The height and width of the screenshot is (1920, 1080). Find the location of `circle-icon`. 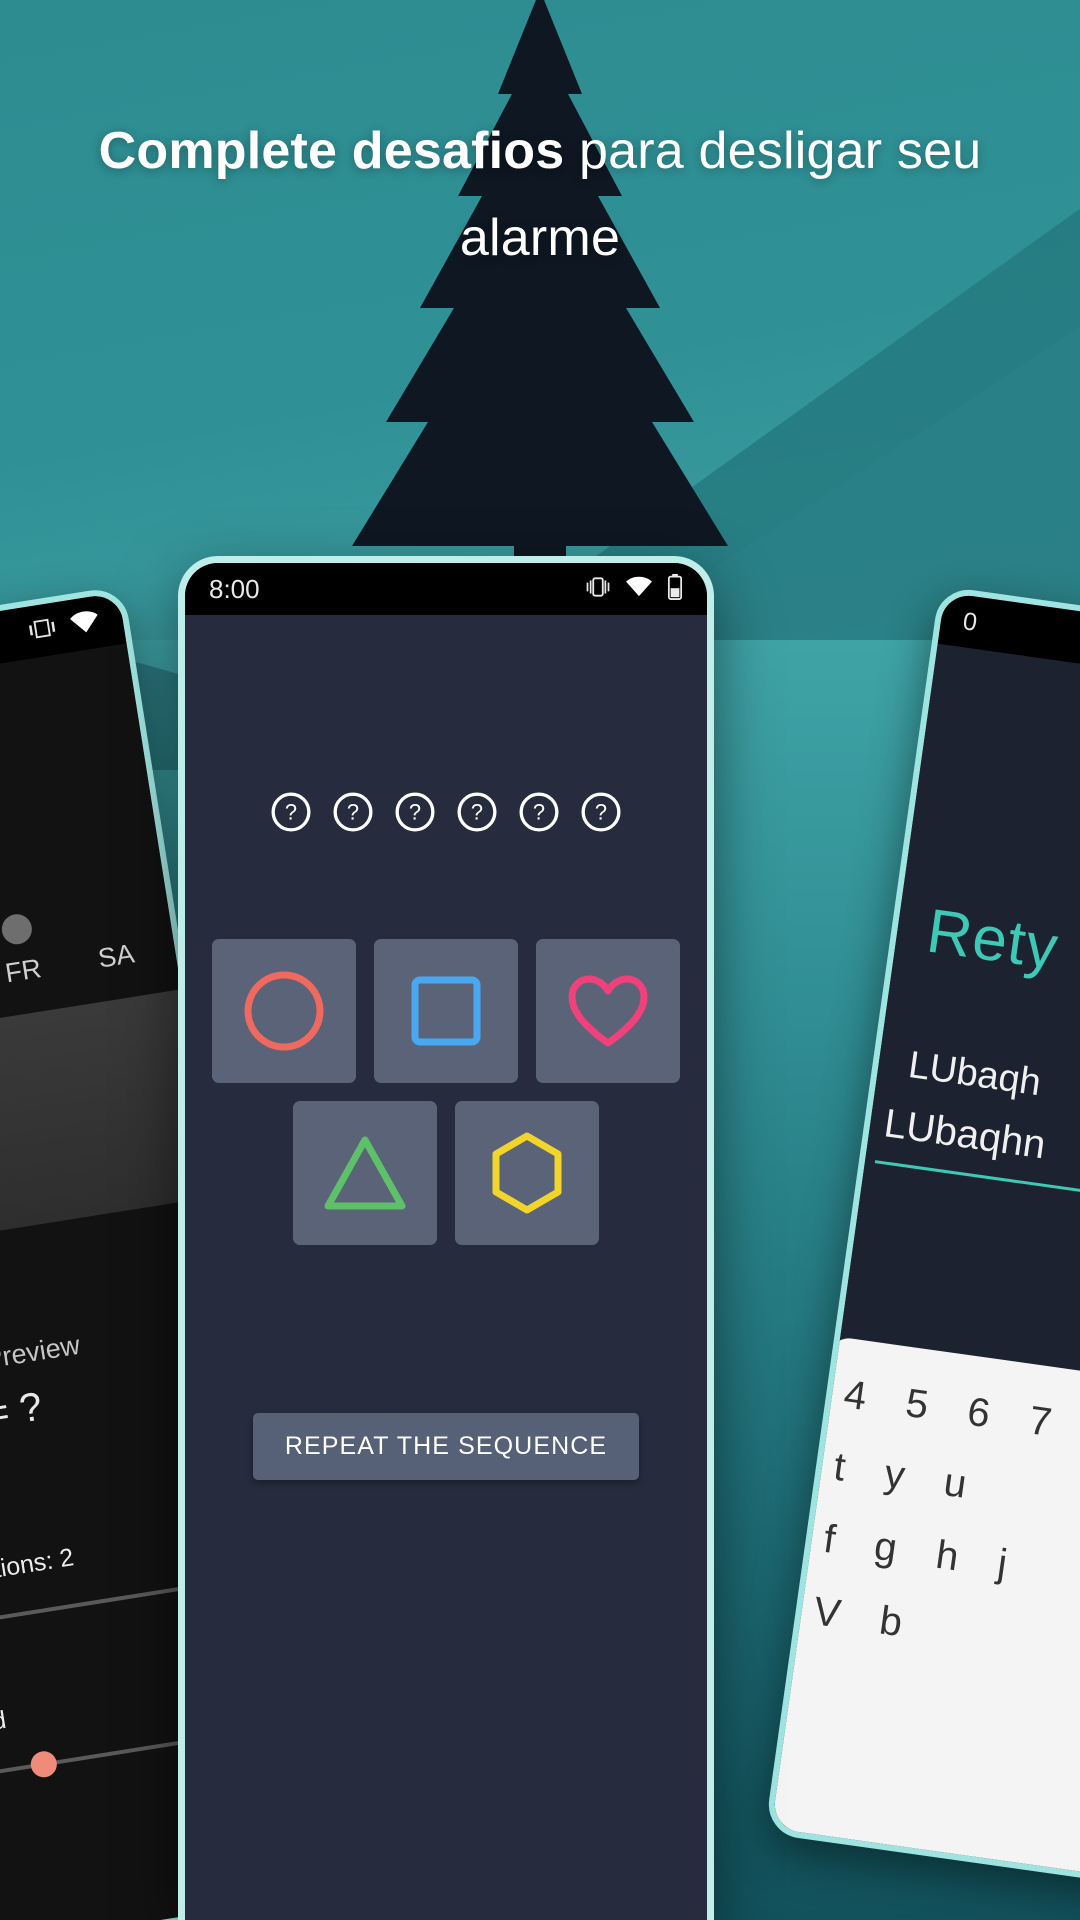

circle-icon is located at coordinates (284, 1011).